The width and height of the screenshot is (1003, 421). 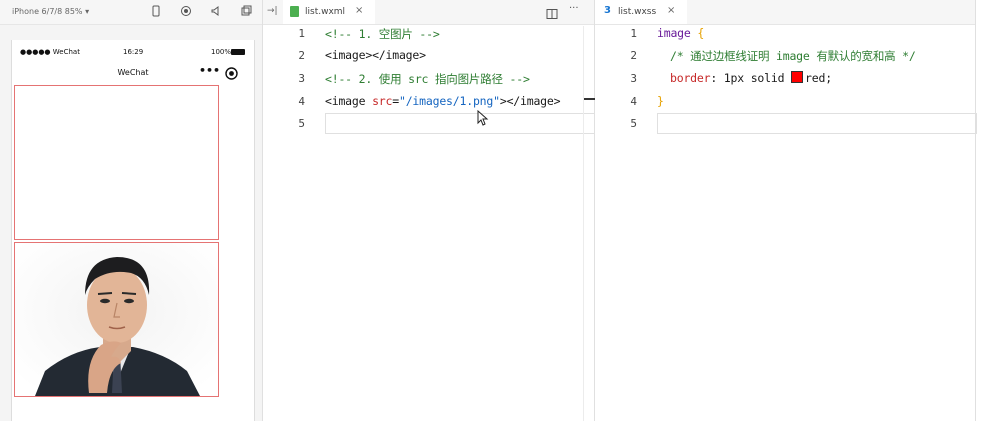 I want to click on attr-src: src, so click(x=382, y=101).